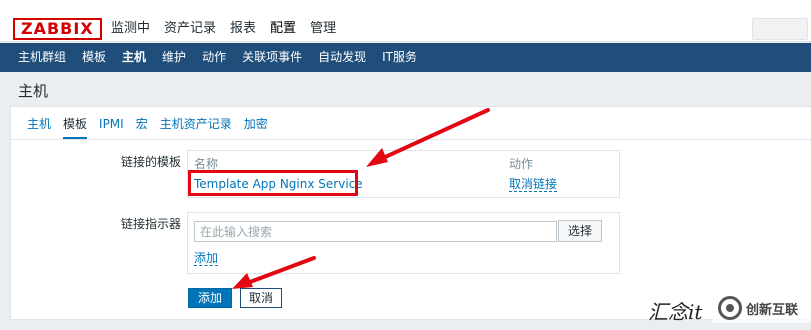 The height and width of the screenshot is (330, 811). I want to click on watermark-logo: 创新互联, so click(761, 308).